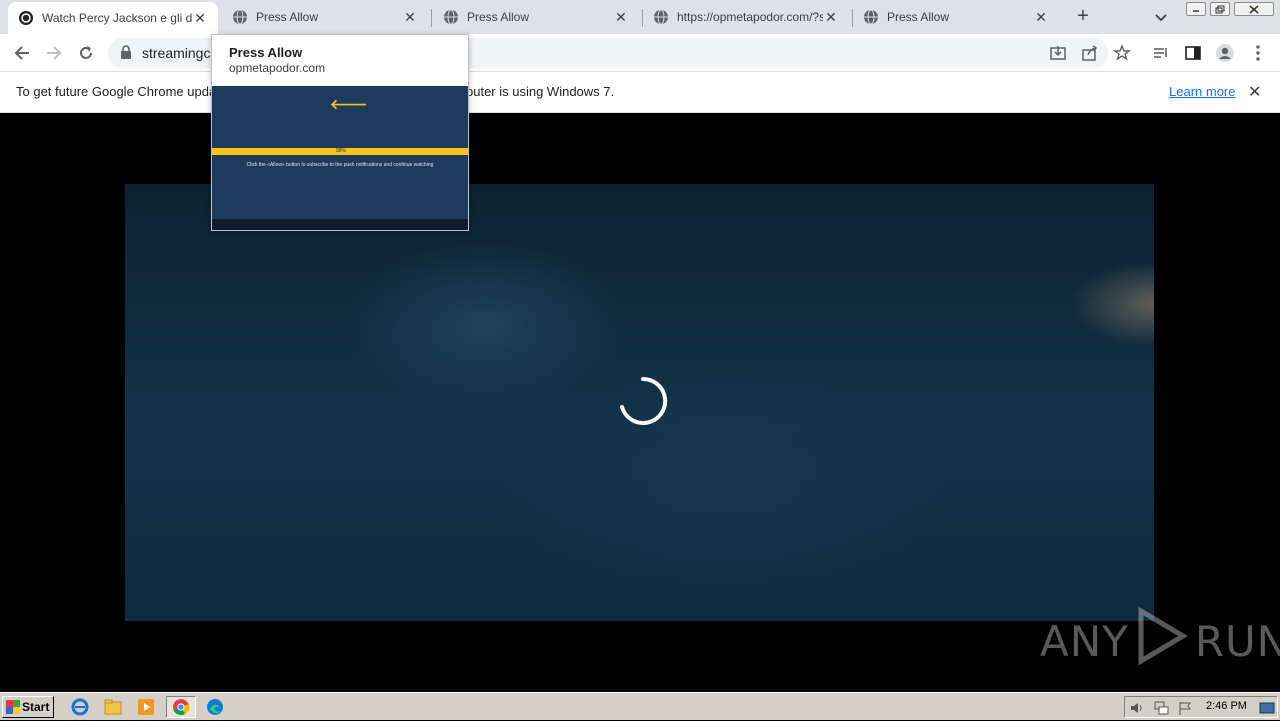  Describe the element at coordinates (1267, 710) in the screenshot. I see `show-desktop-icon` at that location.